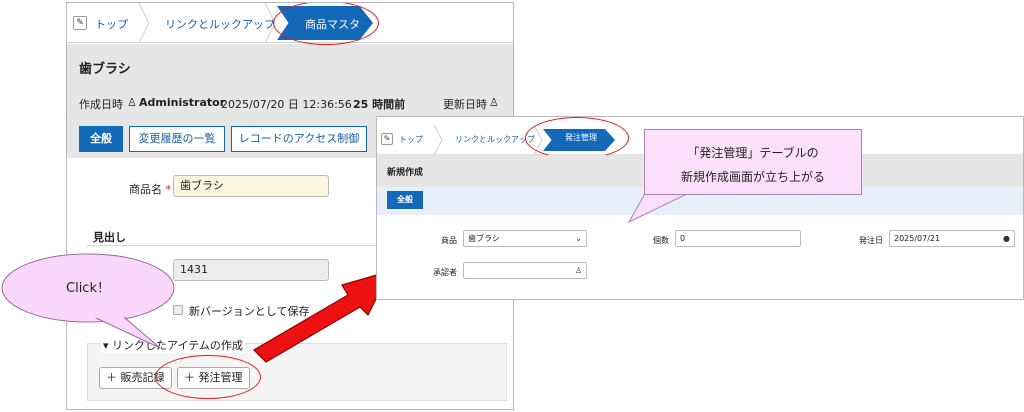 The image size is (1024, 412). I want to click on created-ago: 25 時間前, so click(379, 104).